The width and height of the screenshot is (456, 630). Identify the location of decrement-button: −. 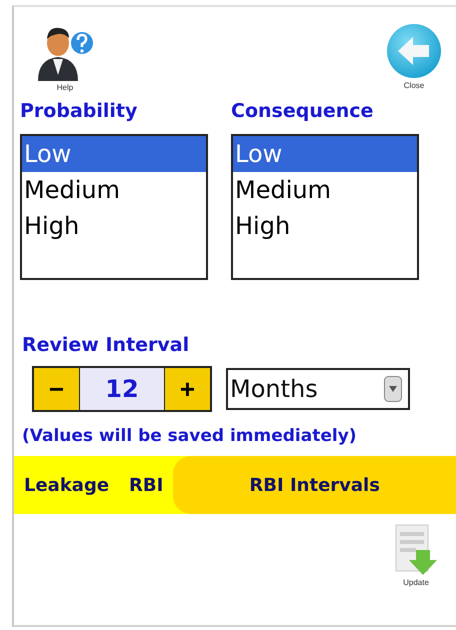
(57, 389).